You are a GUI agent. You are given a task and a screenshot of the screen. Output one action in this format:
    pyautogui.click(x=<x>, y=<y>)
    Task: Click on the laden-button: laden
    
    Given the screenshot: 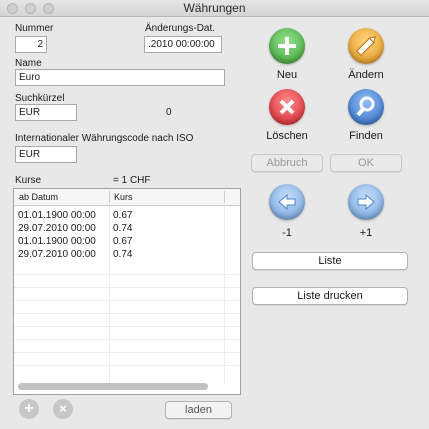 What is the action you would take?
    pyautogui.click(x=198, y=410)
    